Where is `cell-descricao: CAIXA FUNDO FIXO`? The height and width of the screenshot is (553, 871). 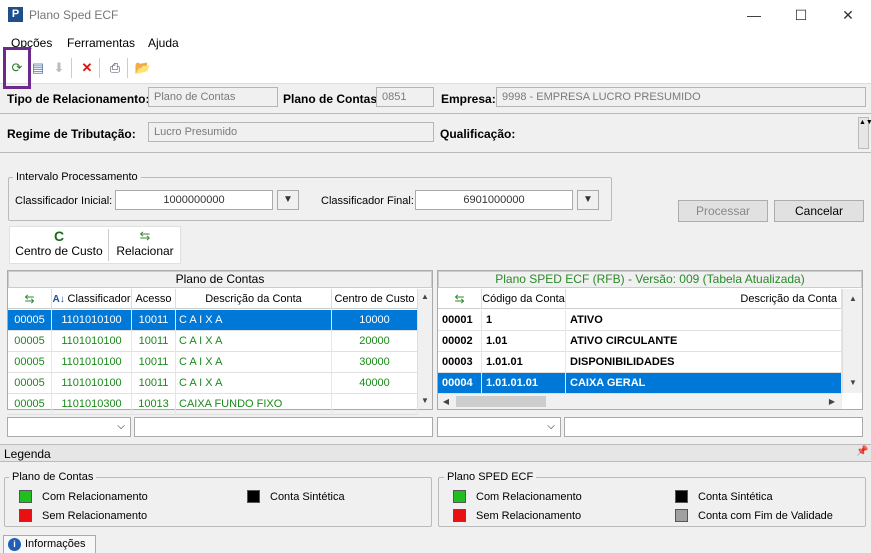 cell-descricao: CAIXA FUNDO FIXO is located at coordinates (254, 404).